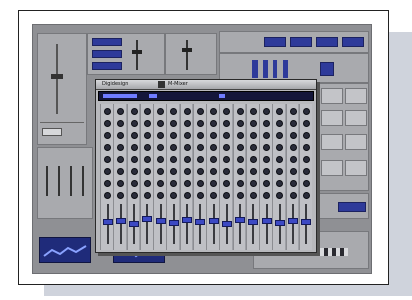 The width and height of the screenshot is (412, 300). What do you see at coordinates (187, 55) in the screenshot?
I see `tempo-slider-track` at bounding box center [187, 55].